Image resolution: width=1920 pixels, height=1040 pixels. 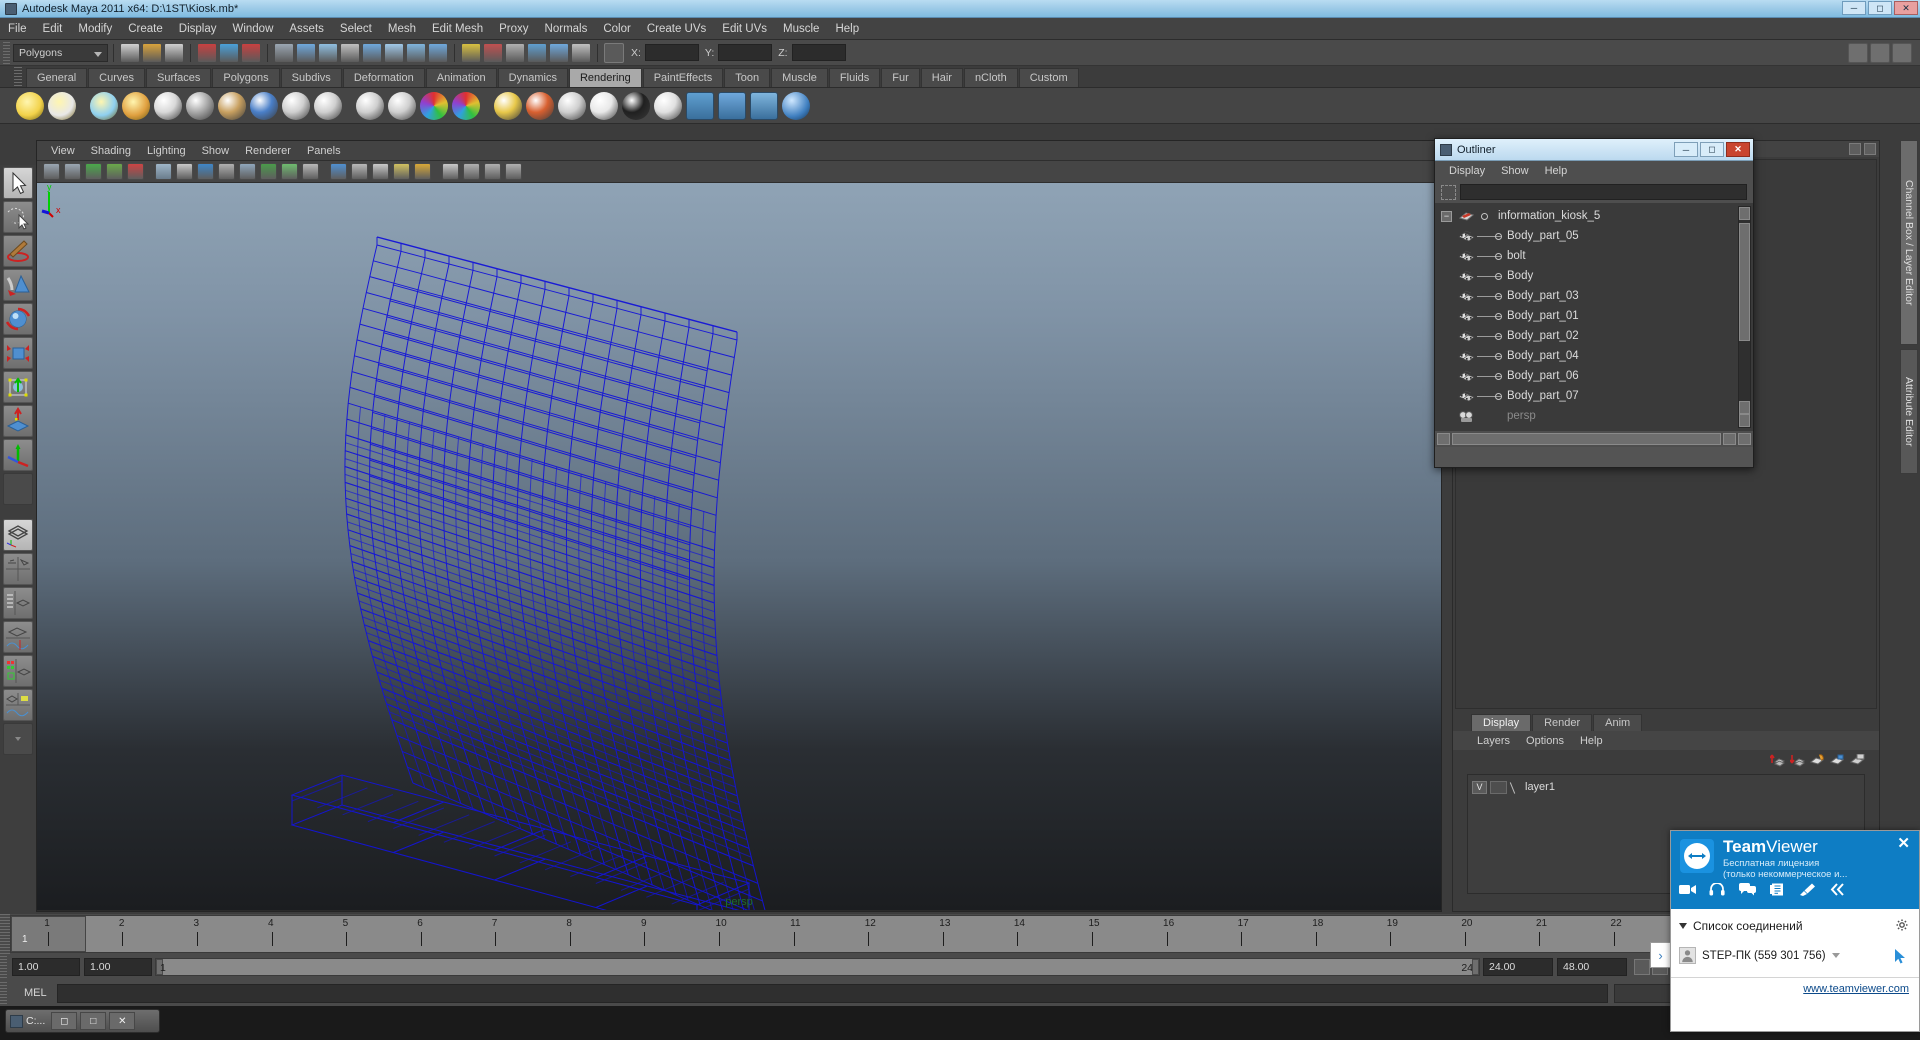 I want to click on viewport-menu-panels: Panels, so click(x=324, y=151).